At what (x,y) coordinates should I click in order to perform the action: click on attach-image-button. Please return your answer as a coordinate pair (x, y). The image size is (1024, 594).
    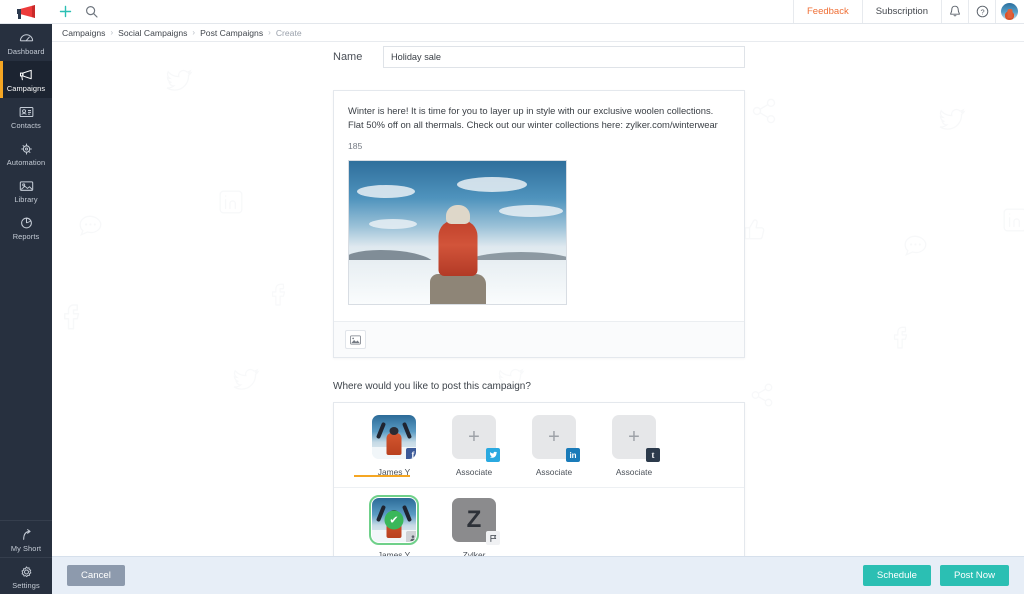
    Looking at the image, I should click on (355, 339).